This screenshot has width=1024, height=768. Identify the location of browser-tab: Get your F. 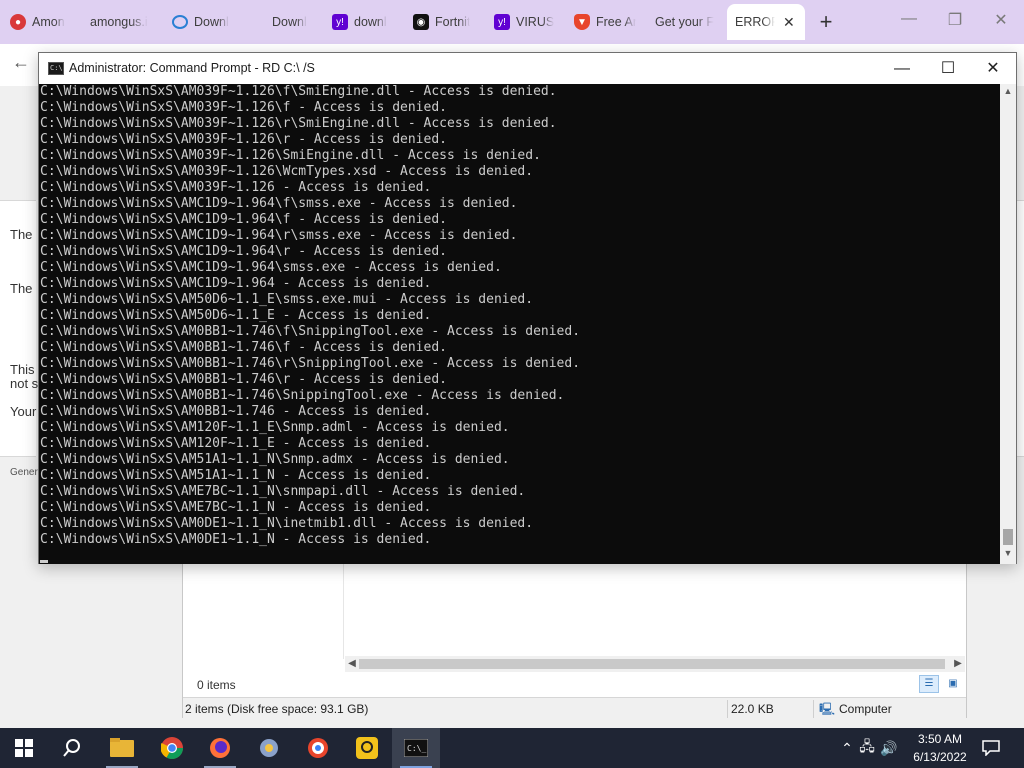
(686, 22).